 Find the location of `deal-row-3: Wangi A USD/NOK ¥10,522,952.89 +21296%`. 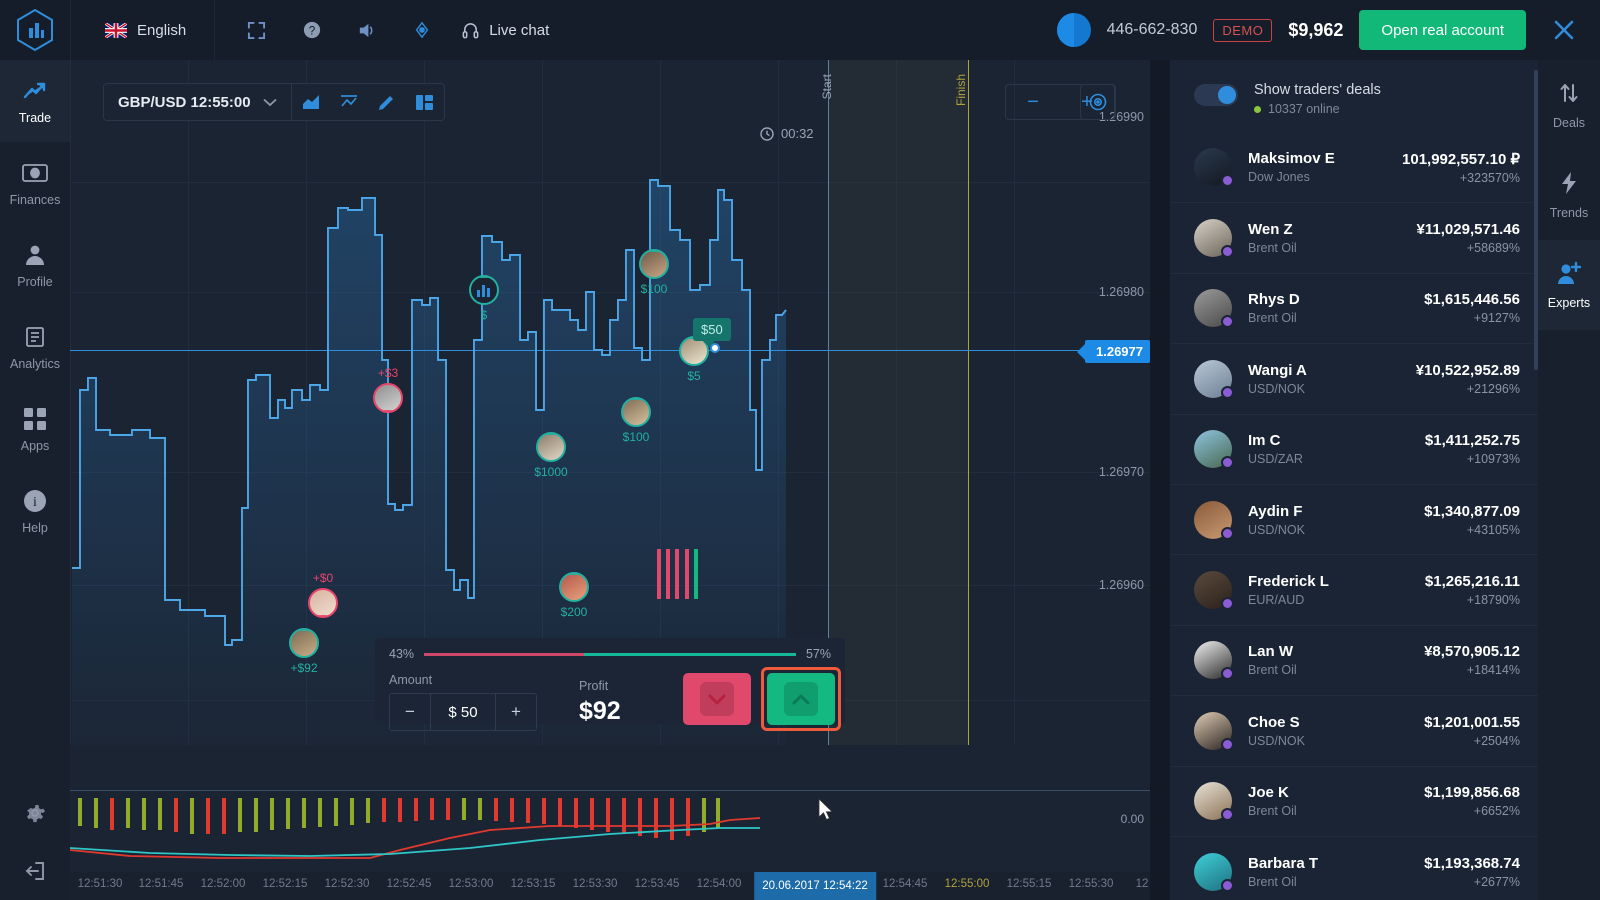

deal-row-3: Wangi A USD/NOK ¥10,522,952.89 +21296% is located at coordinates (1354, 378).